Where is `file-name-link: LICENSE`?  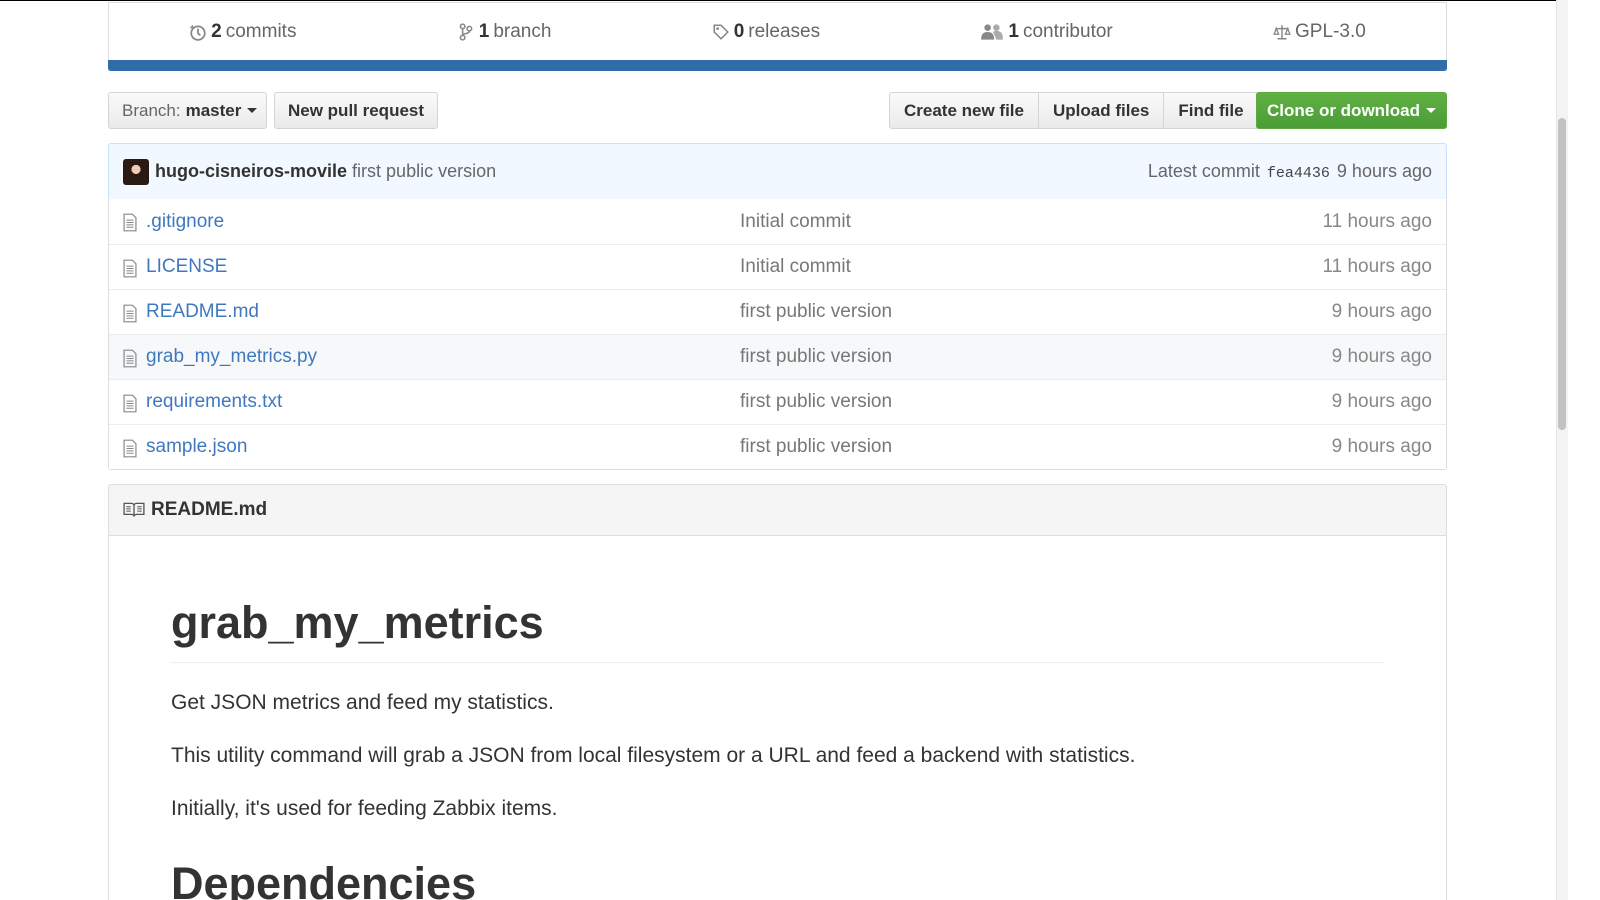 file-name-link: LICENSE is located at coordinates (186, 267).